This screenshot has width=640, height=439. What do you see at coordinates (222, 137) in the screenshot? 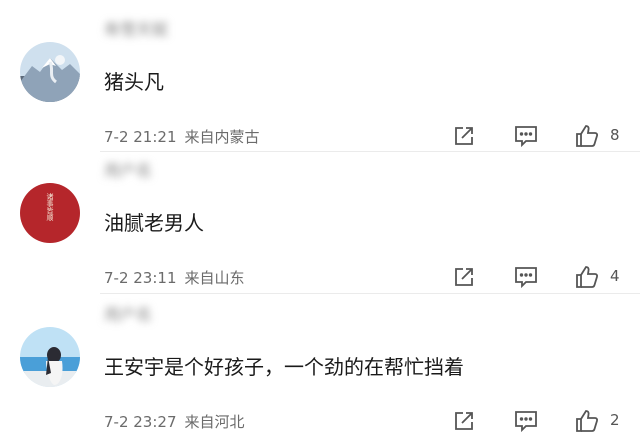
I see `comment-location: 来自内蒙古` at bounding box center [222, 137].